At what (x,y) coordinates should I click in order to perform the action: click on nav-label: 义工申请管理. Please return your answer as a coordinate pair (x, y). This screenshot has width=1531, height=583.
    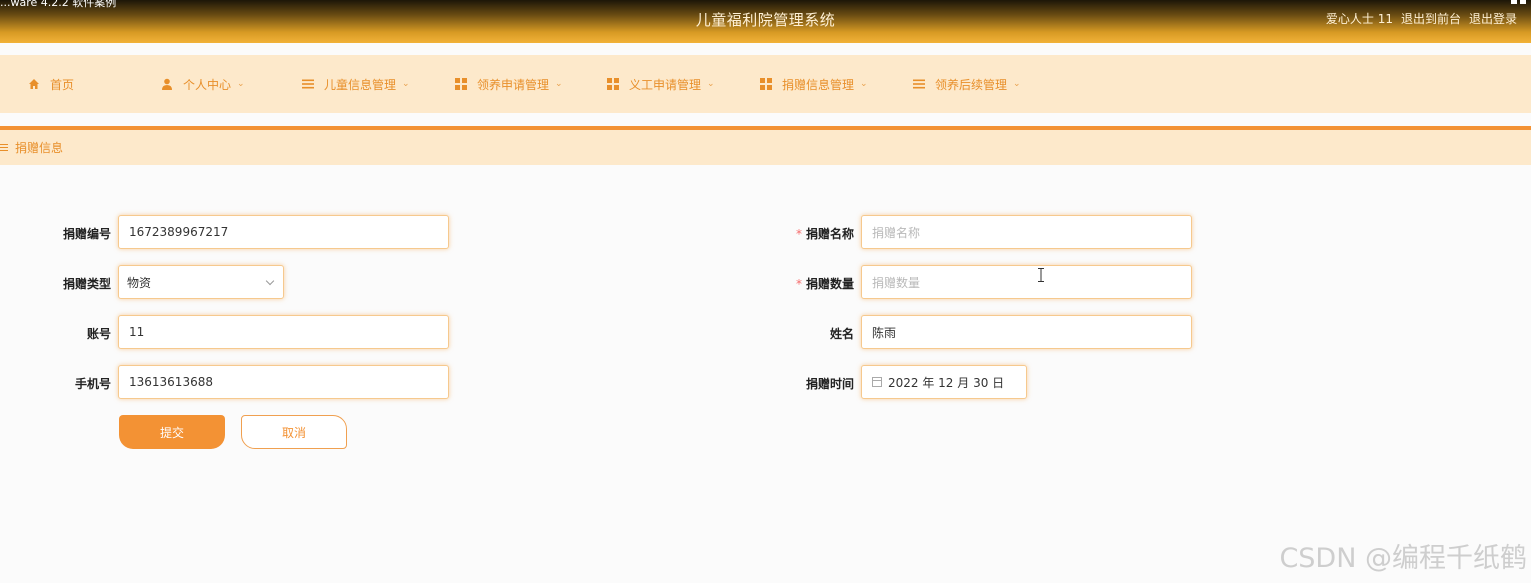
    Looking at the image, I should click on (665, 84).